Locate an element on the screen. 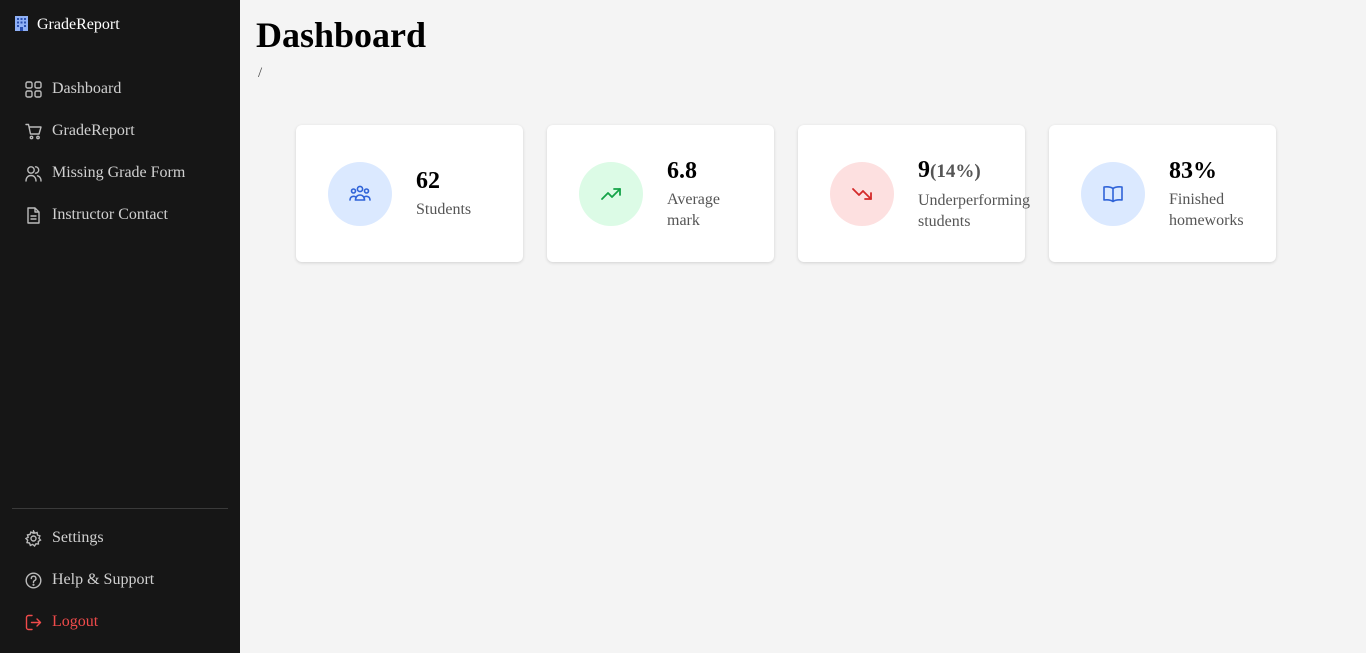  trending-down-icon is located at coordinates (862, 193).